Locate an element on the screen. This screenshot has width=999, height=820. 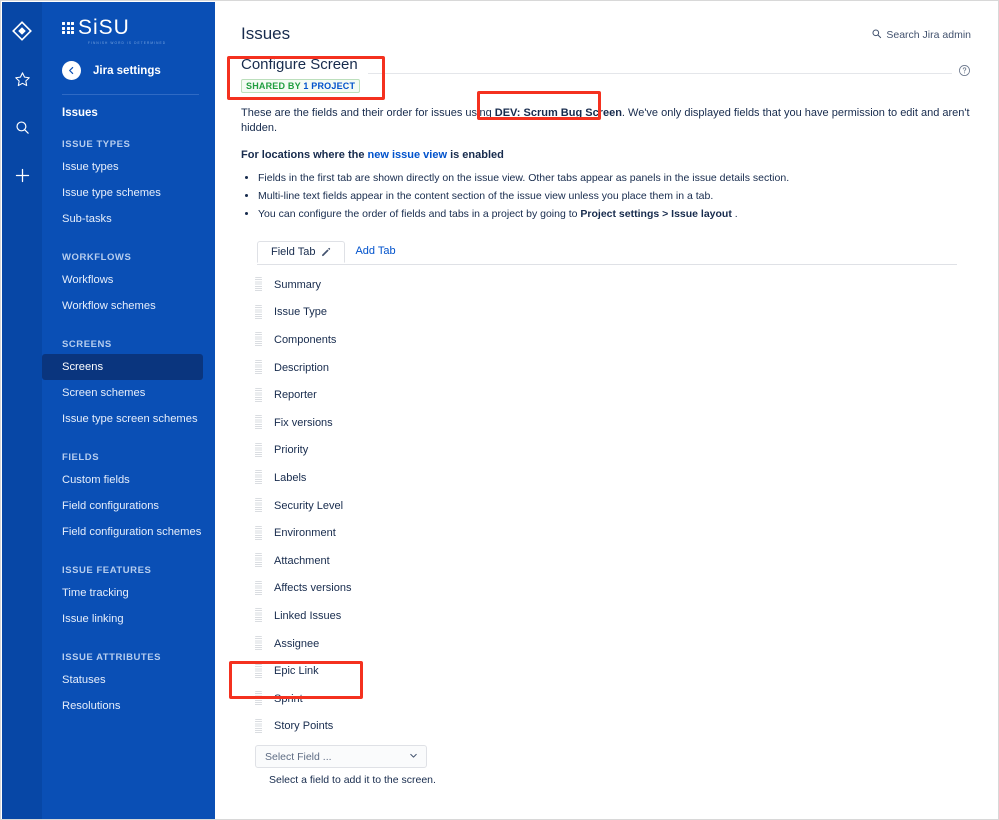
sidebar-item-issue-type-screen-schemes: Issue type screen schemes is located at coordinates (122, 419).